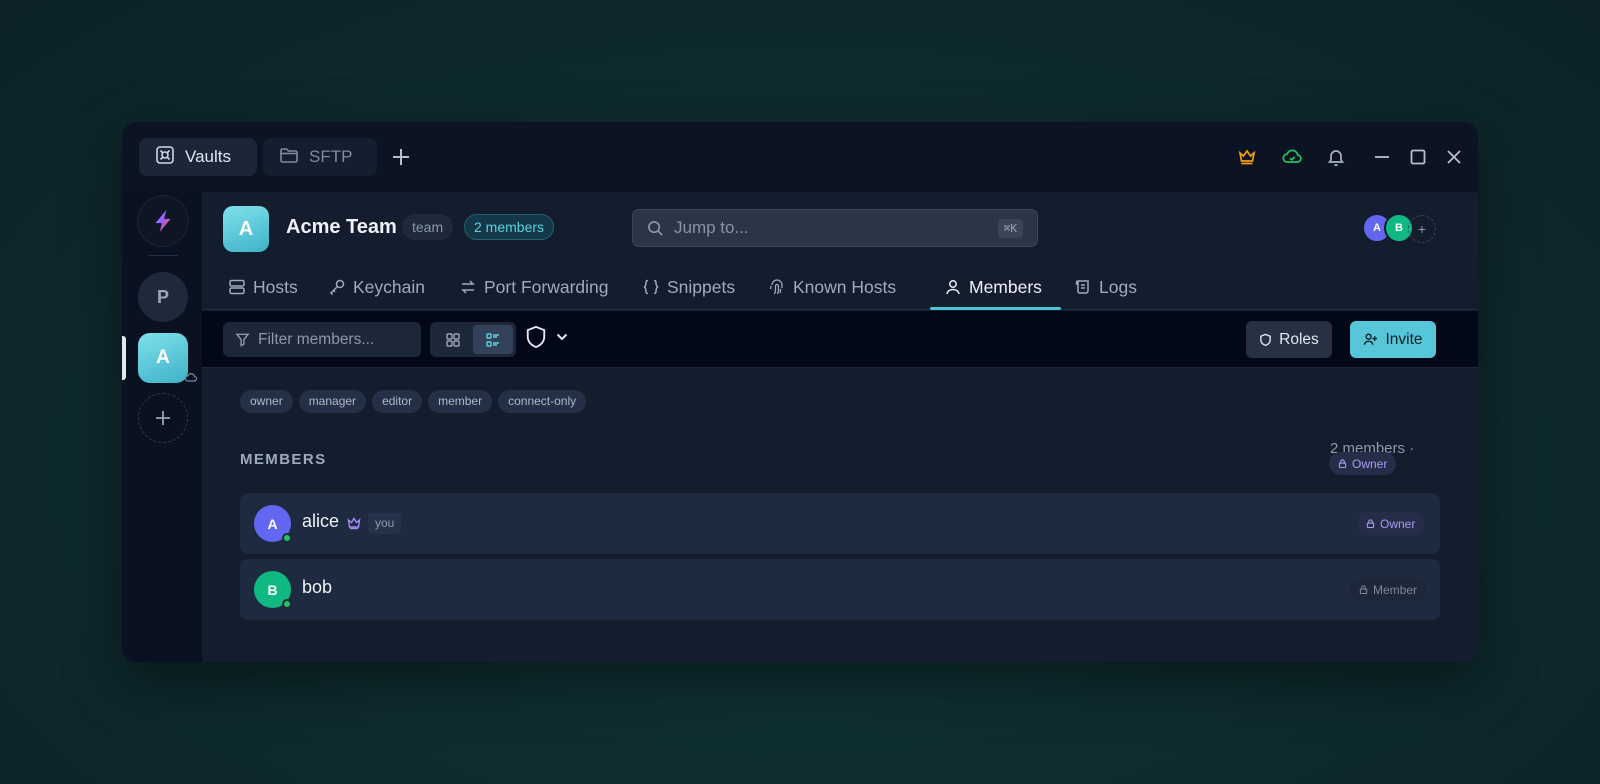  Describe the element at coordinates (1336, 157) in the screenshot. I see `bell-icon` at that location.